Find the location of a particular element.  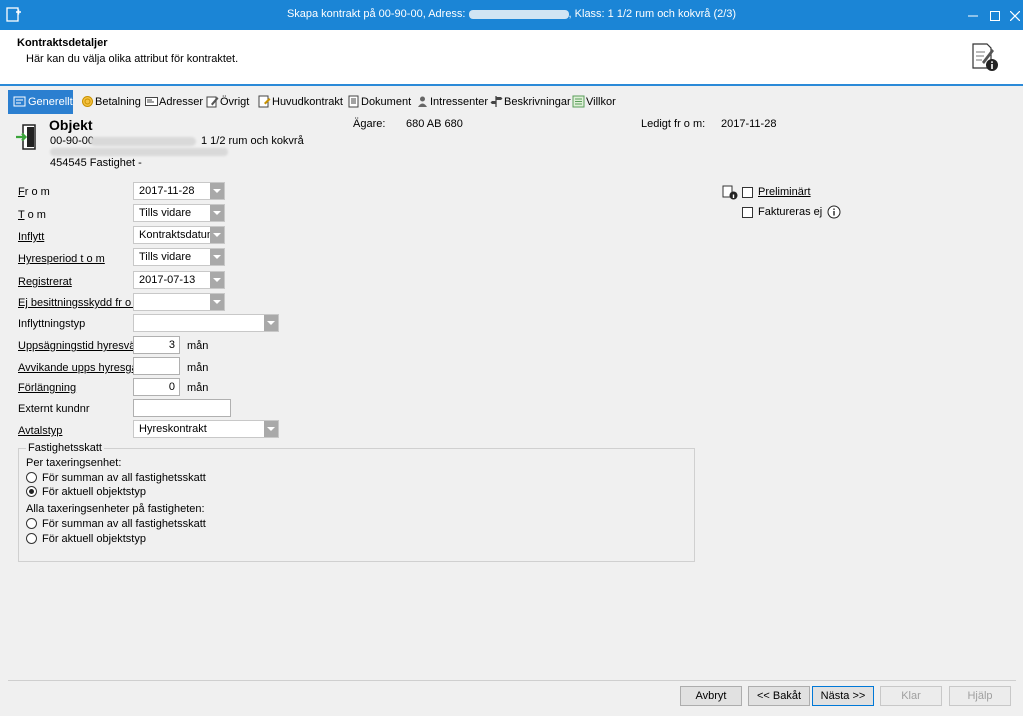

uppsagning-input: 3 is located at coordinates (156, 345).